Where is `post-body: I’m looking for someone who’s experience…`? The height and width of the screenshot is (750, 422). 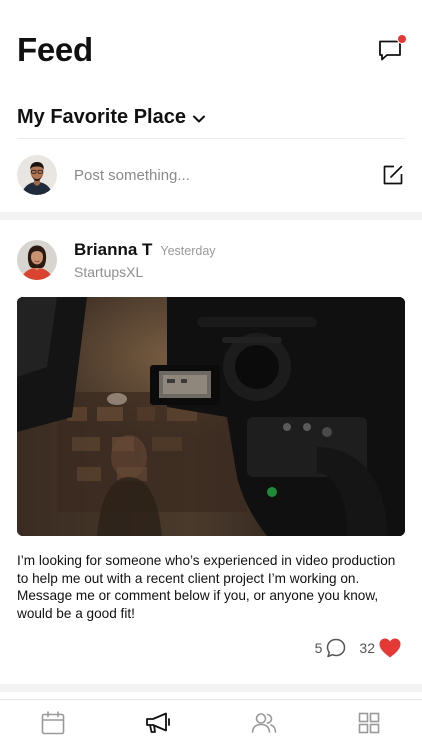
post-body: I’m looking for someone who’s experience… is located at coordinates (206, 587).